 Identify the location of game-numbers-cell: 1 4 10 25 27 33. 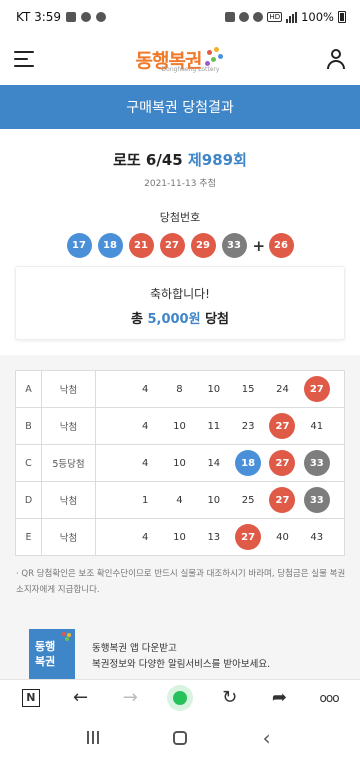
(220, 500).